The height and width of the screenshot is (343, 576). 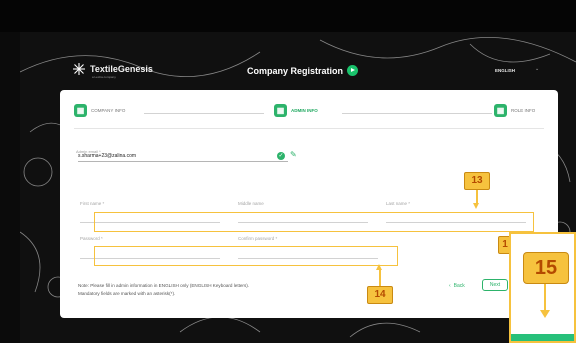 I want to click on step-label: ADMIN INFO, so click(x=304, y=110).